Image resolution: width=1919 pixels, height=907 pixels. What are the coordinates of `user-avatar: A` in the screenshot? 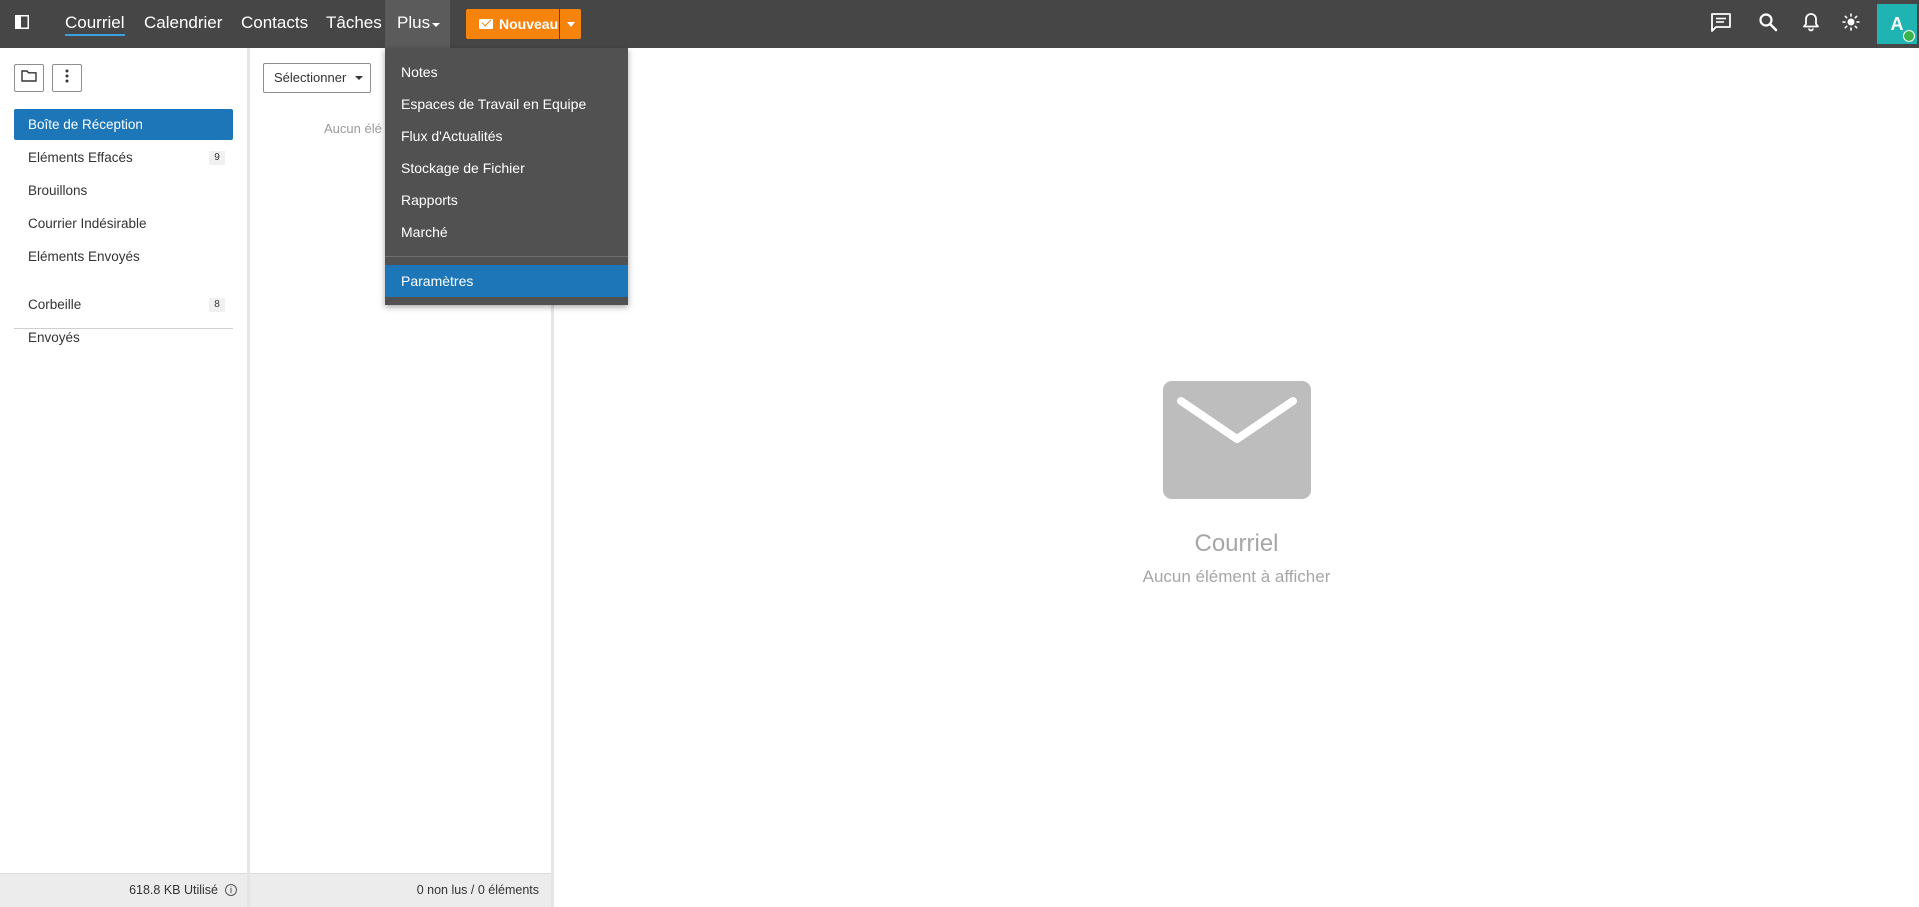 It's located at (1897, 24).